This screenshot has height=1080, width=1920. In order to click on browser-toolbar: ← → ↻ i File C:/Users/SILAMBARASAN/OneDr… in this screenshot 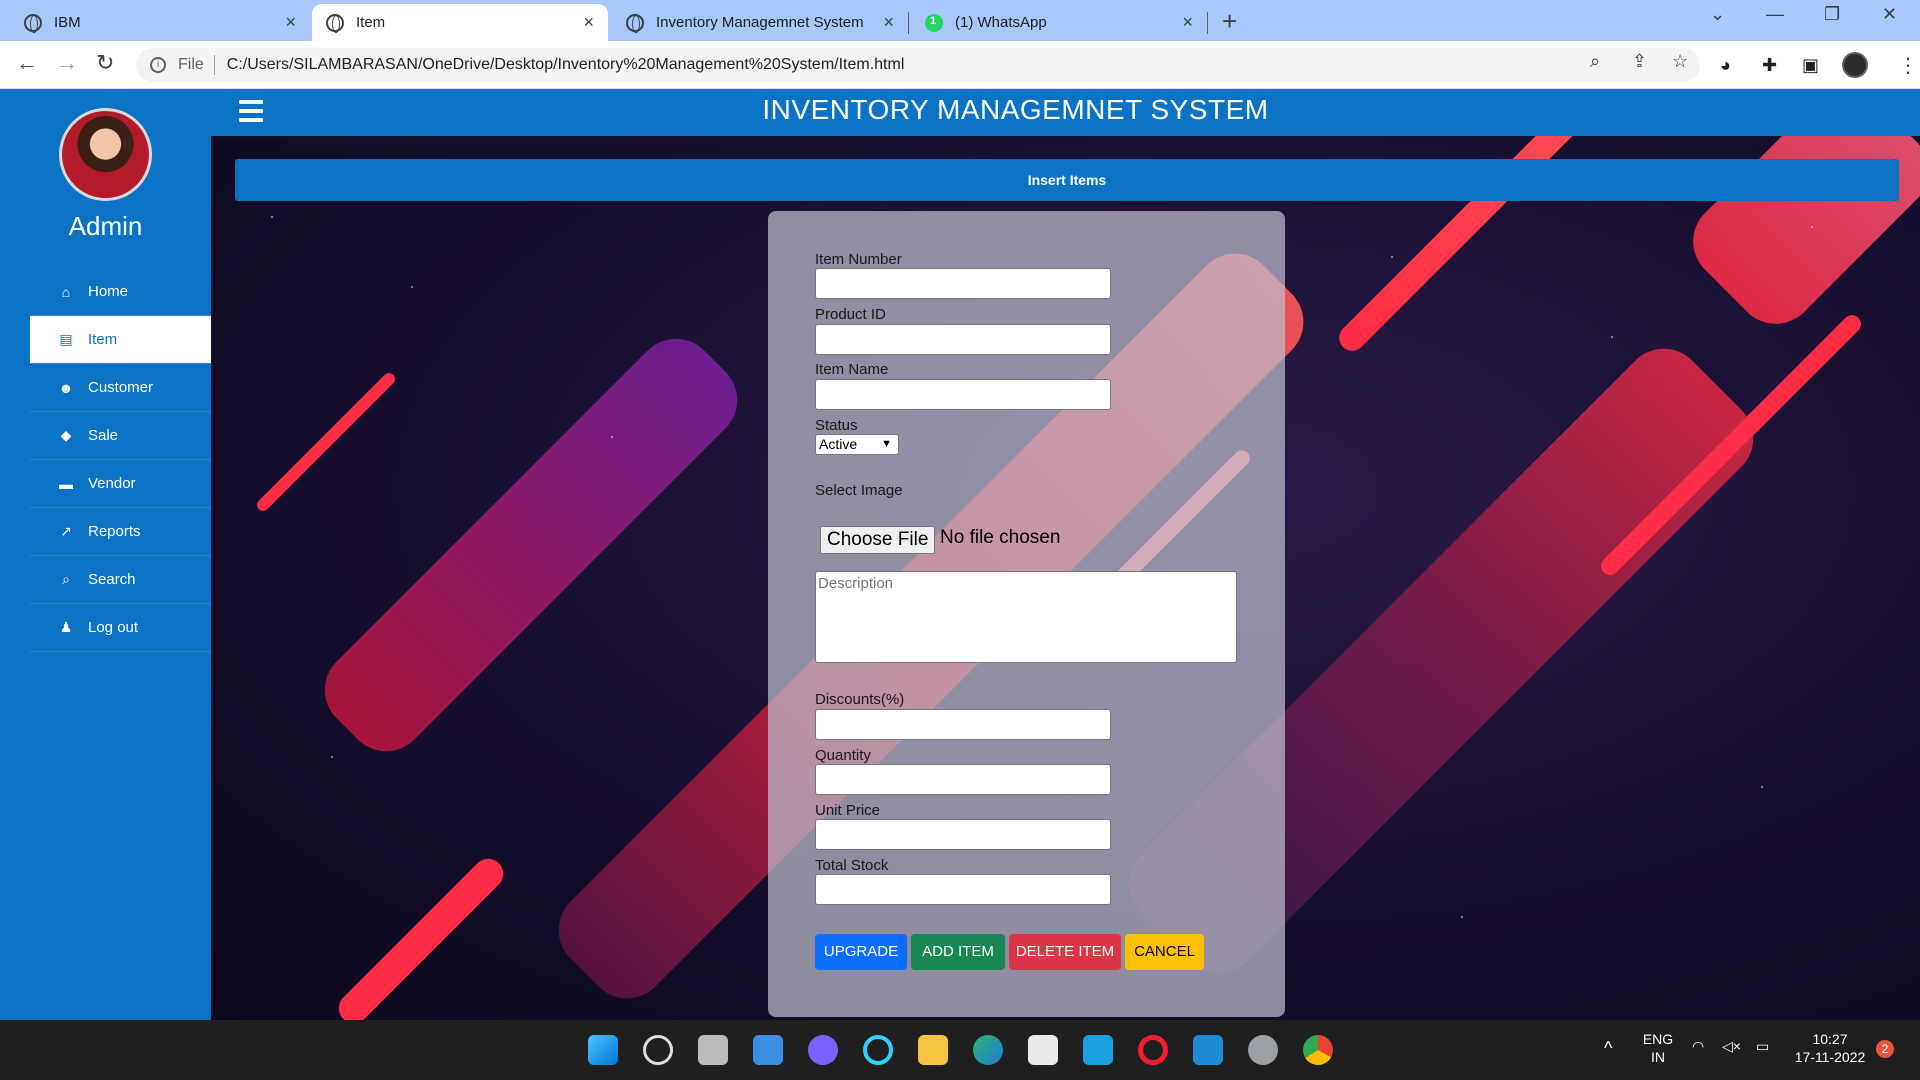, I will do `click(960, 65)`.